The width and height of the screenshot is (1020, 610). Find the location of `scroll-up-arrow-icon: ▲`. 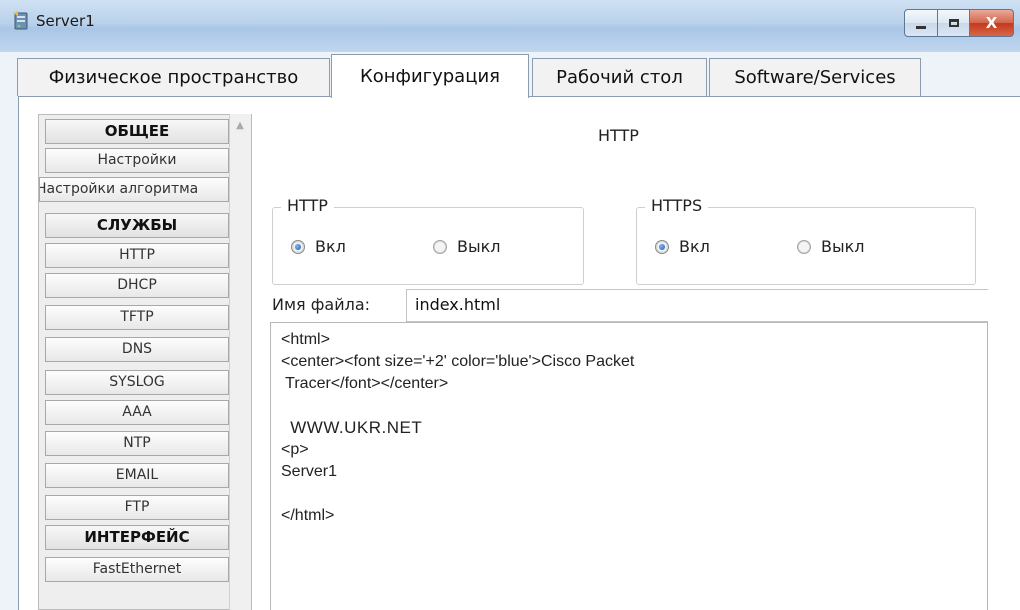

scroll-up-arrow-icon: ▲ is located at coordinates (240, 127).